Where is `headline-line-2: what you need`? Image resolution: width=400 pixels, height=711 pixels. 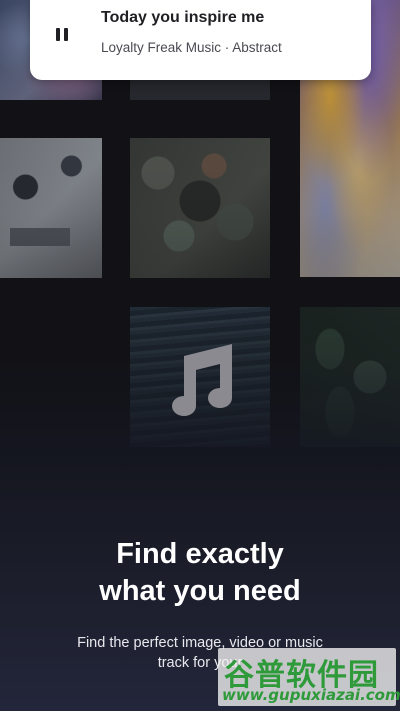 headline-line-2: what you need is located at coordinates (200, 591).